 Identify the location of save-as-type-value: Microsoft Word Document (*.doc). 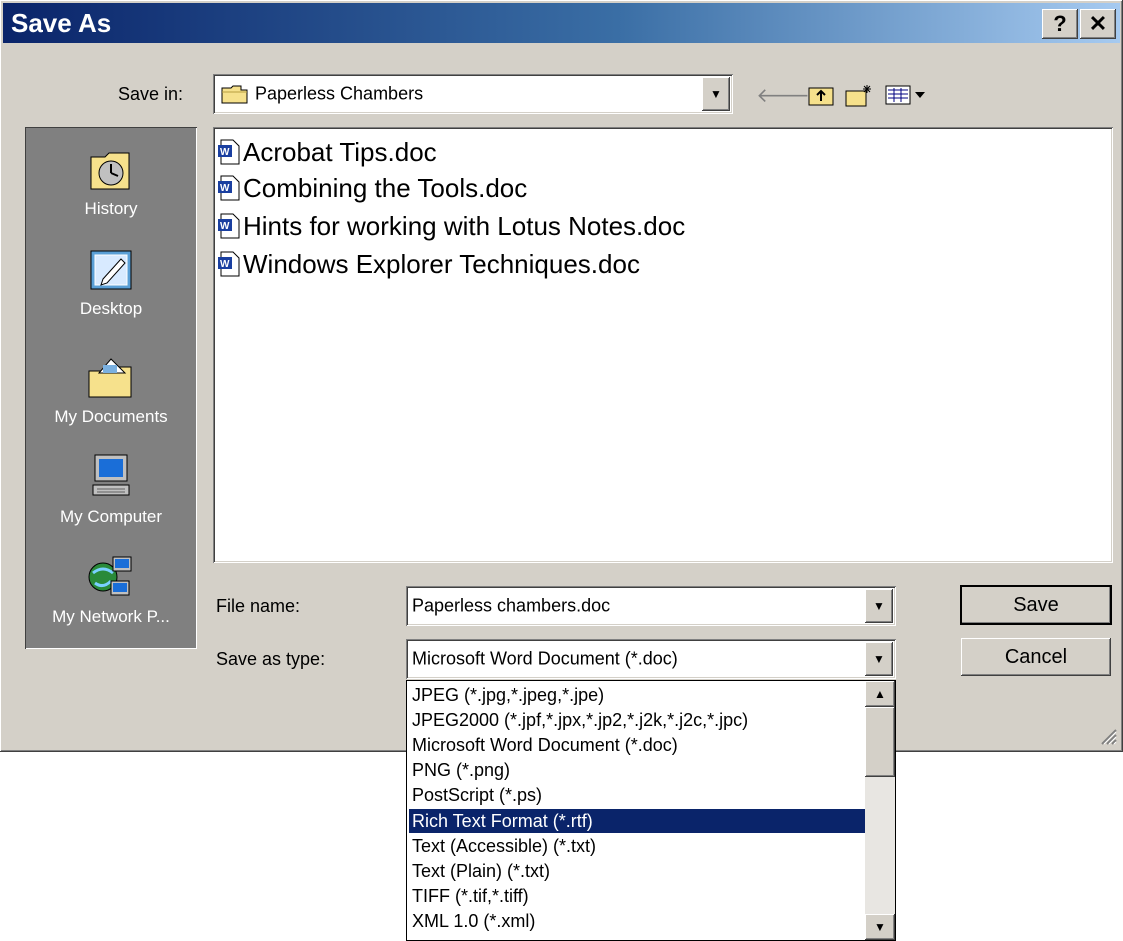
(545, 658).